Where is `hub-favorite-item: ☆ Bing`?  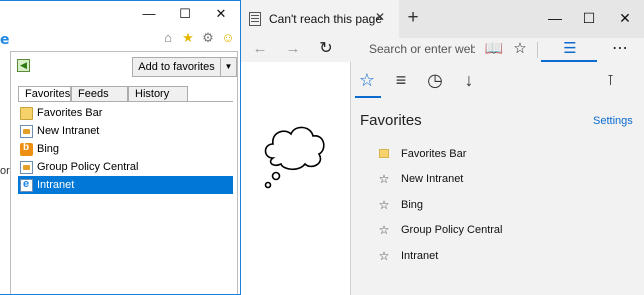
hub-favorite-item: ☆ Bing is located at coordinates (508, 205).